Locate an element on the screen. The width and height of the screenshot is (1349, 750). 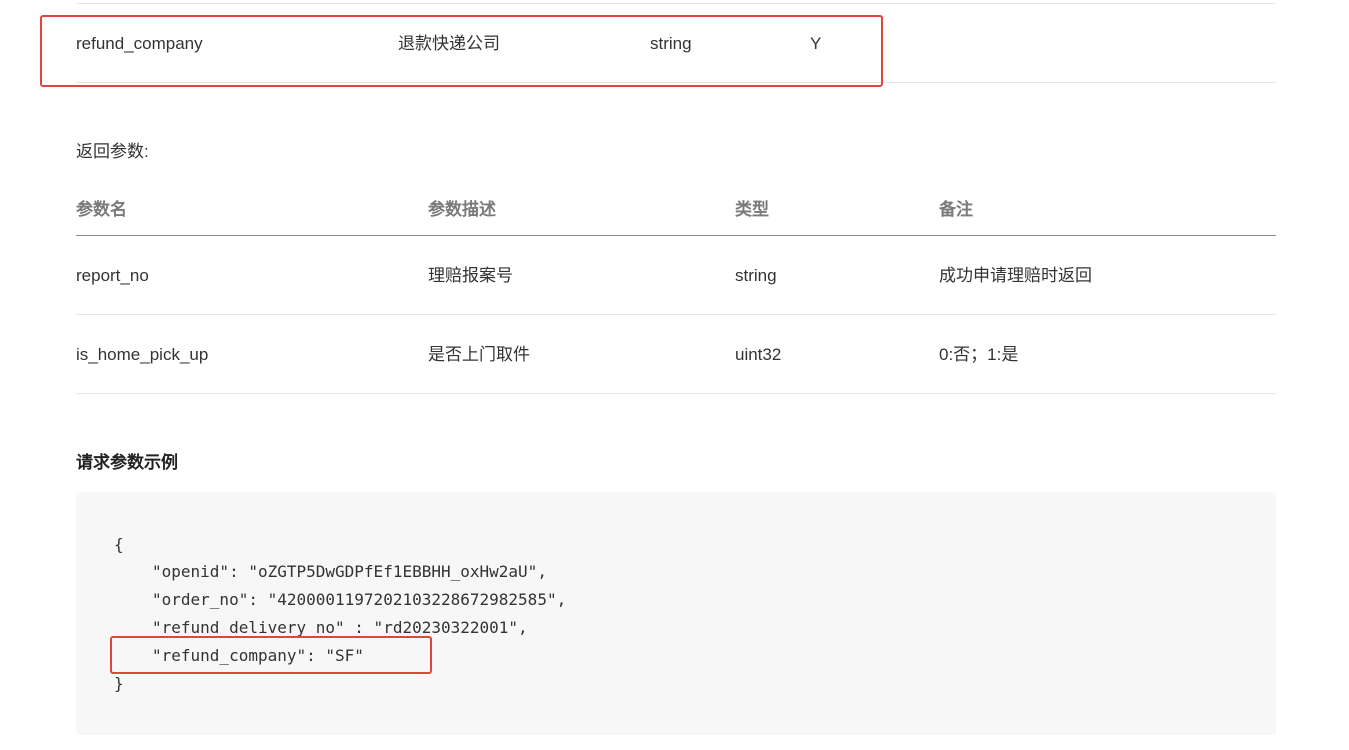
column-header-type: 类型 is located at coordinates (752, 209).